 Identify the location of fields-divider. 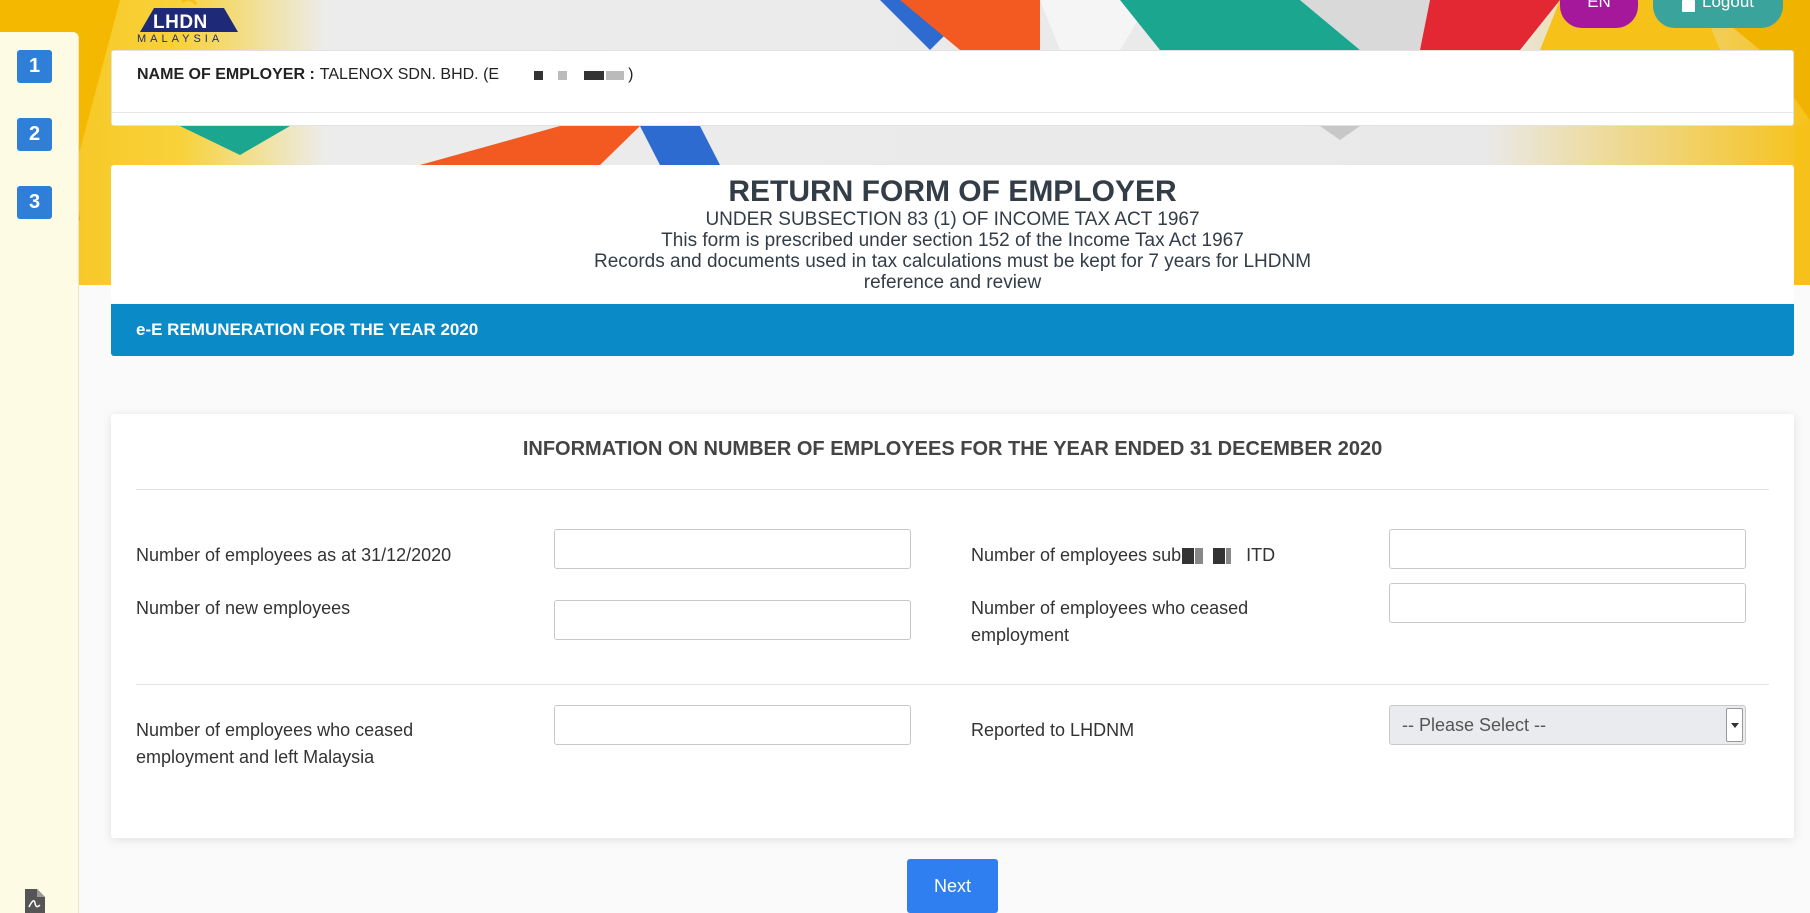
(952, 684).